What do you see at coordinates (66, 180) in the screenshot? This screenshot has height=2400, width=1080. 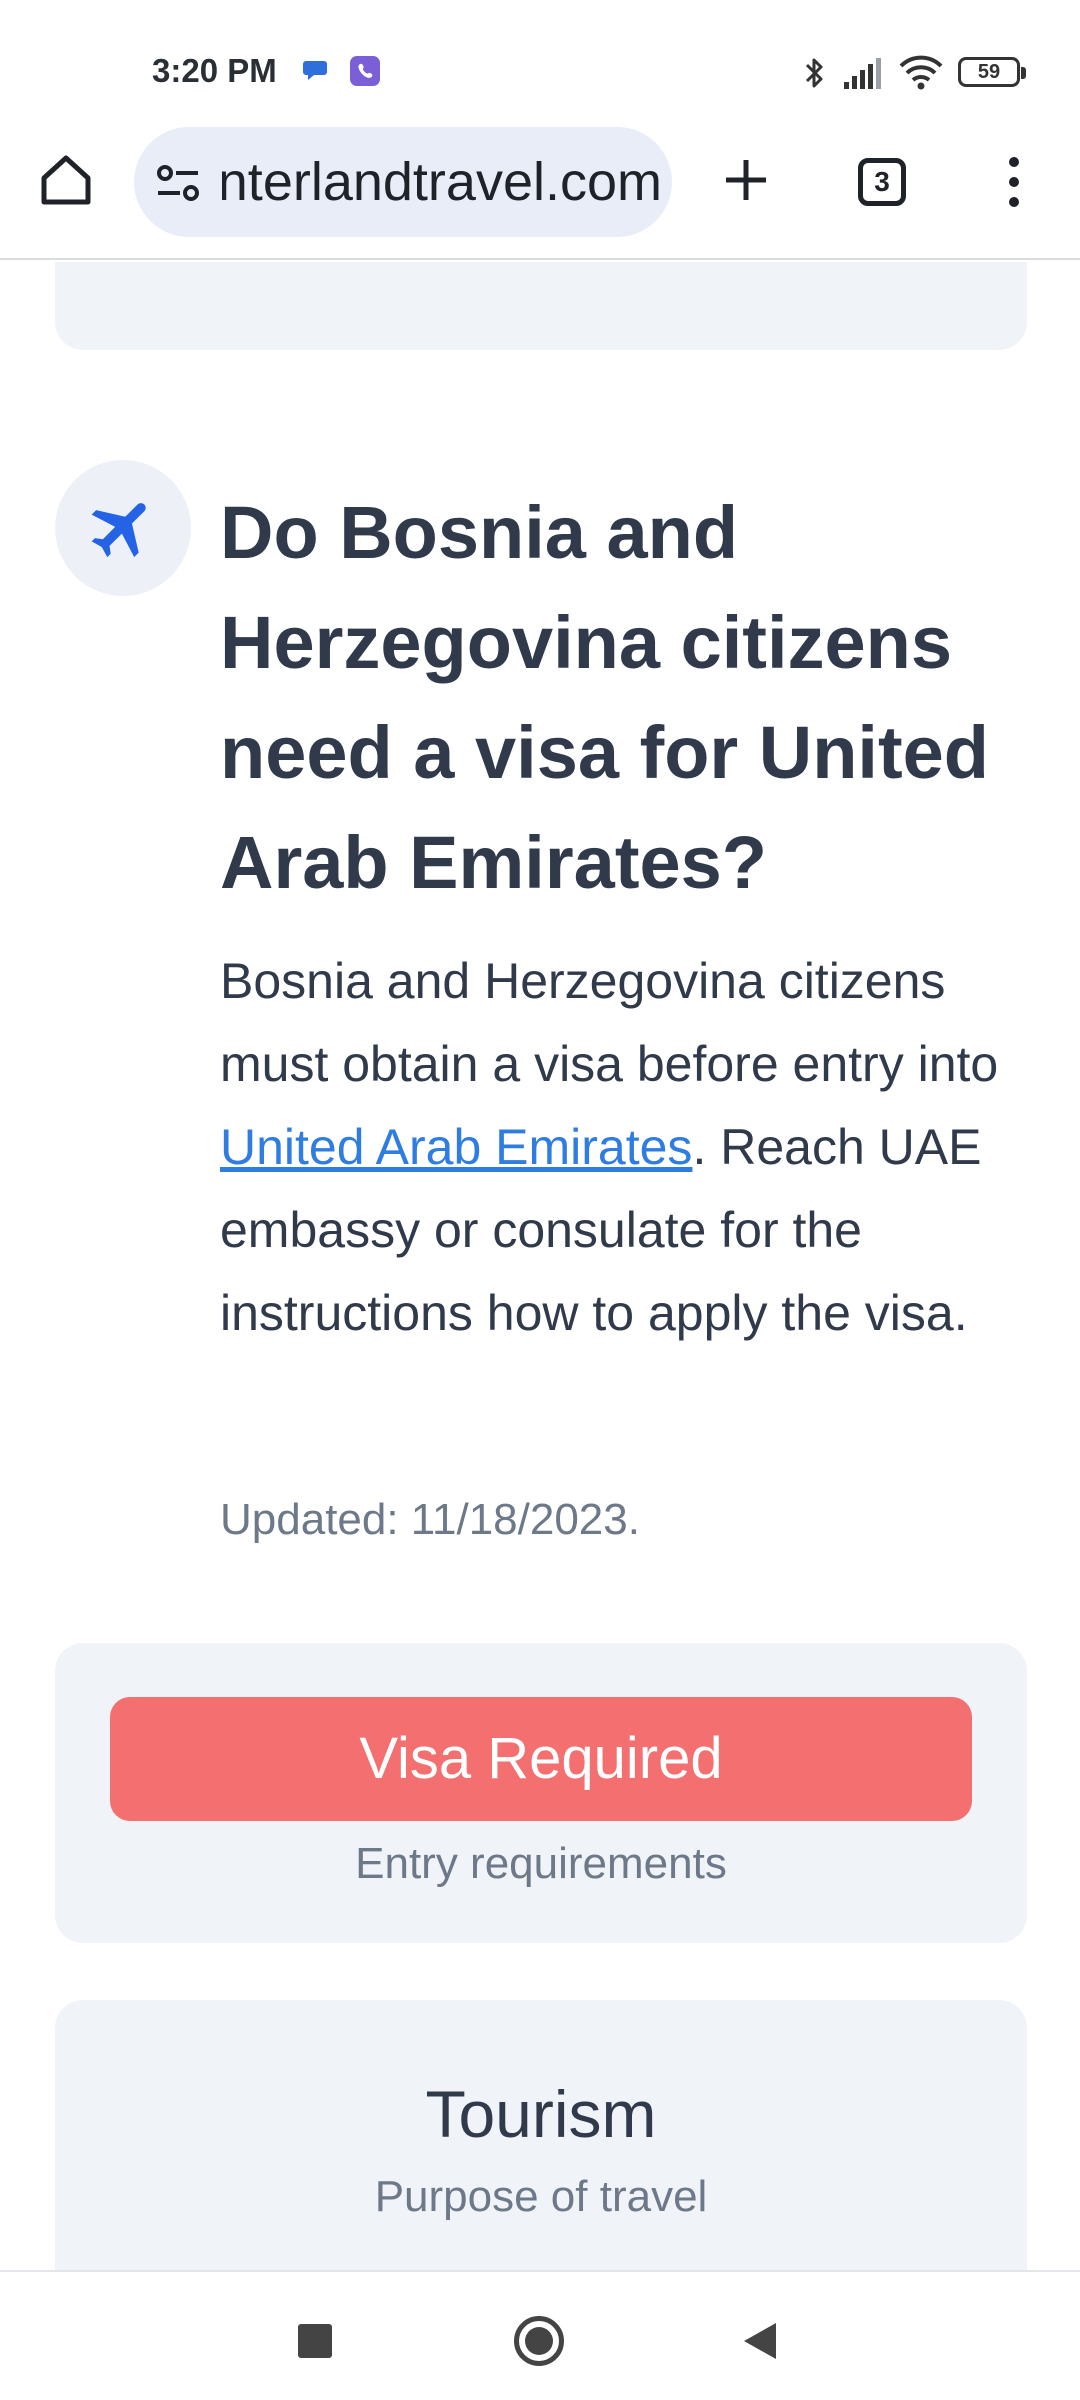 I see `home-icon` at bounding box center [66, 180].